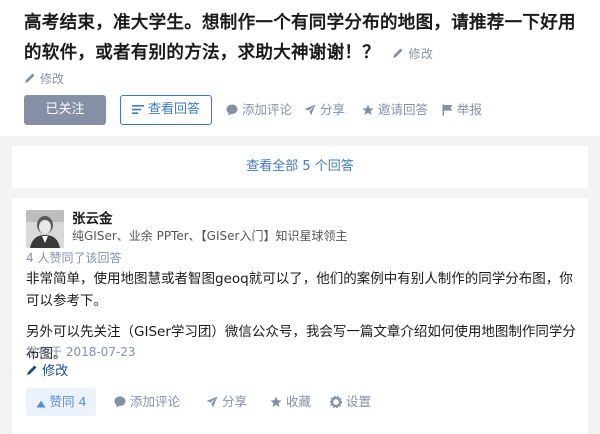 Image resolution: width=600 pixels, height=434 pixels. What do you see at coordinates (173, 109) in the screenshot?
I see `view-answers-label: 查看回答` at bounding box center [173, 109].